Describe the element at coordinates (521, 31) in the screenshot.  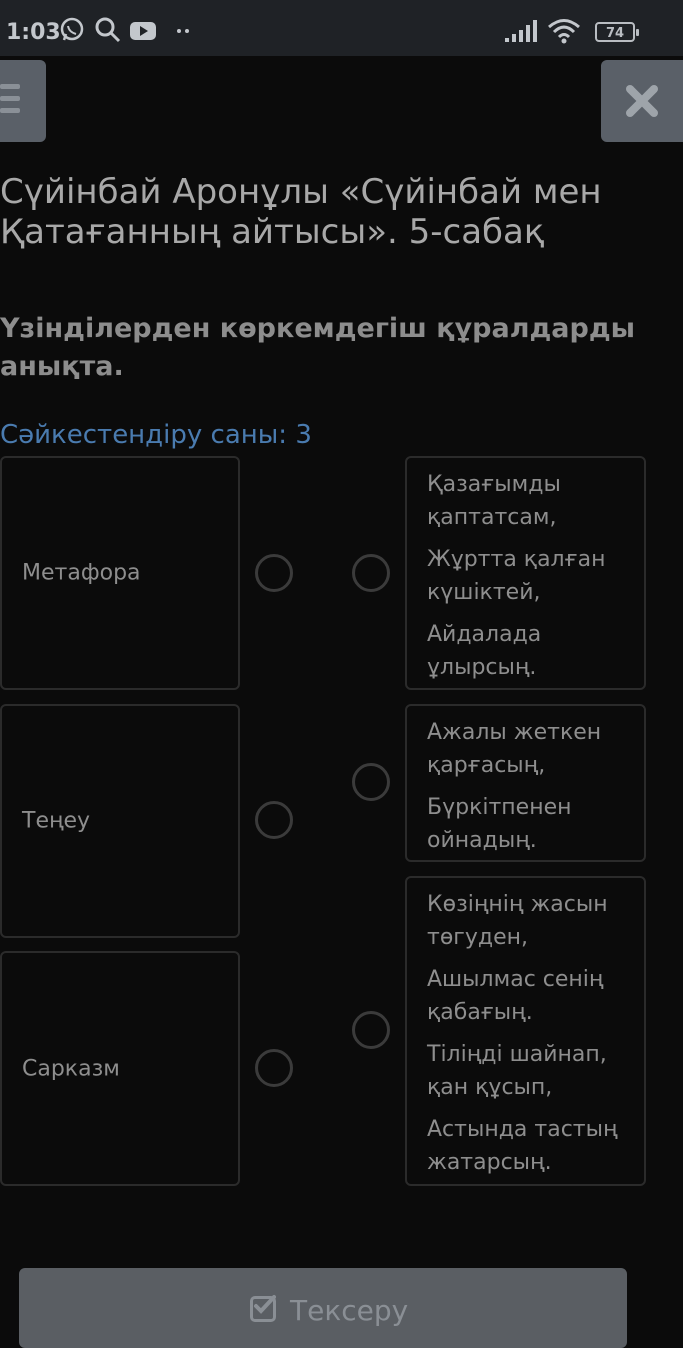
I see `signal-icon` at that location.